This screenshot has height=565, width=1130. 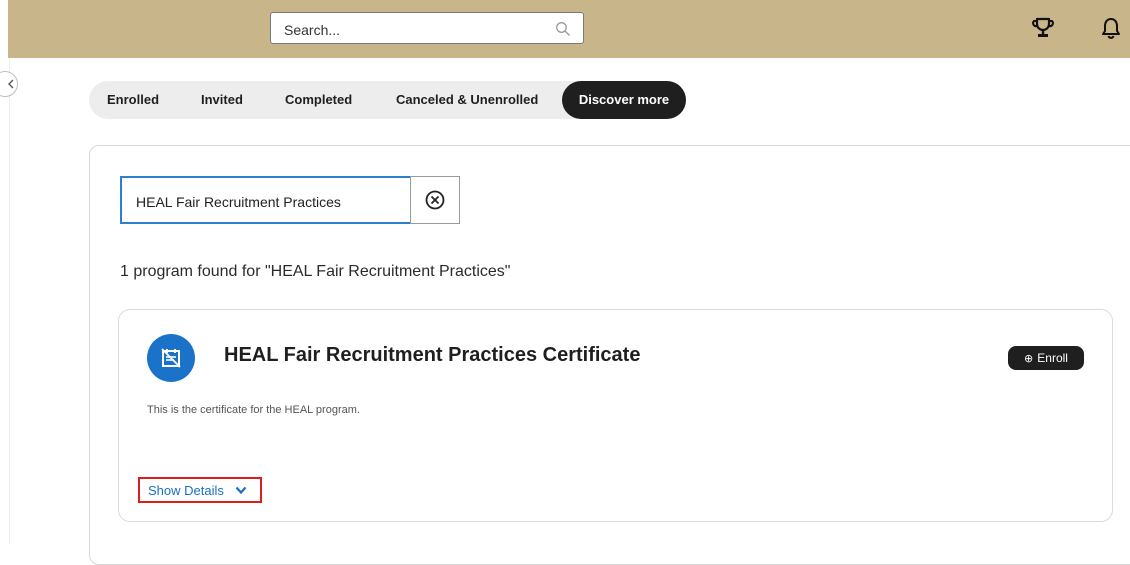 I want to click on clear-search-button, so click(x=435, y=200).